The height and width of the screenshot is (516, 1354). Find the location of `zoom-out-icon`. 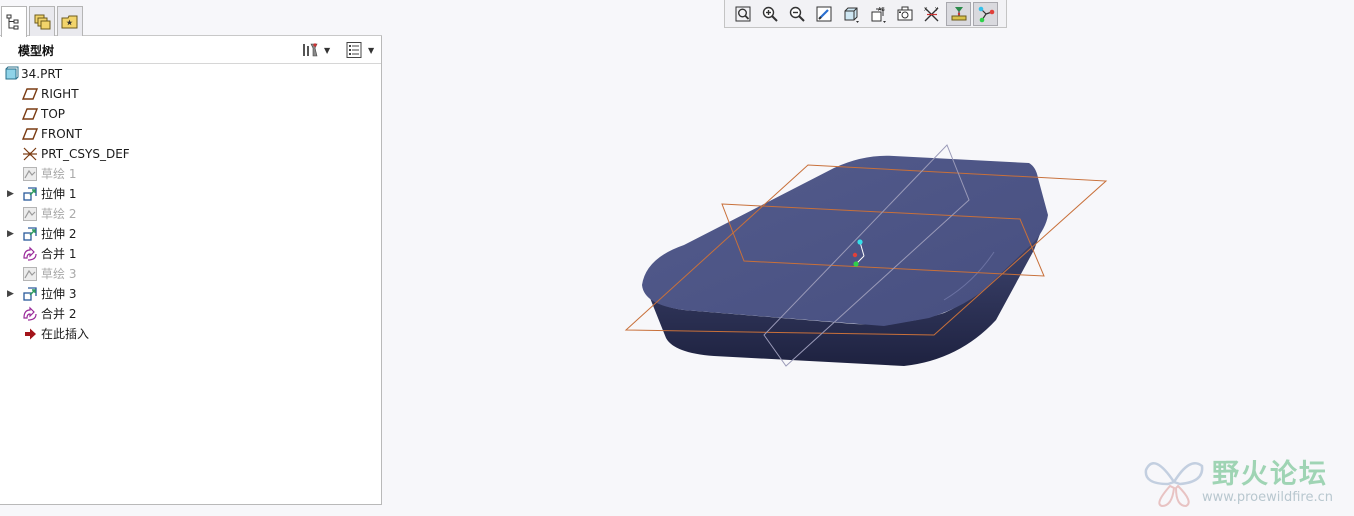

zoom-out-icon is located at coordinates (797, 14).